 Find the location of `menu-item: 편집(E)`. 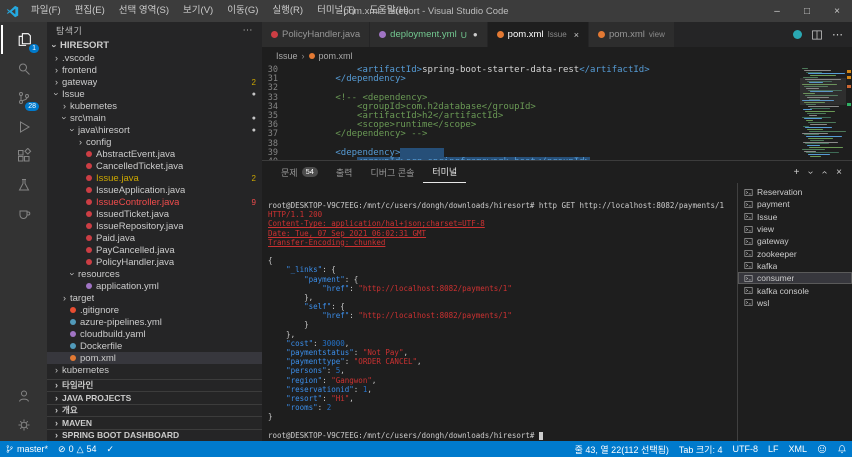

menu-item: 편집(E) is located at coordinates (90, 11).